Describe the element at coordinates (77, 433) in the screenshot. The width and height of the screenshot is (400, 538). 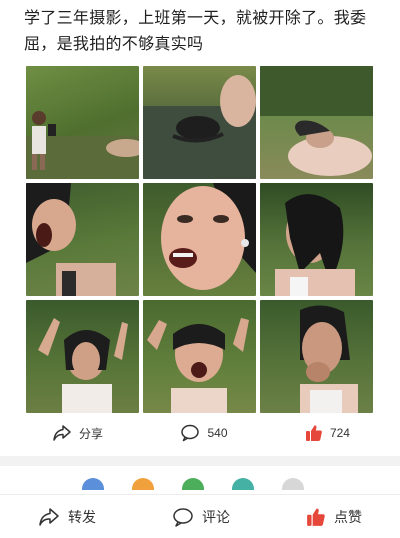
I see `share-button: 分享` at that location.